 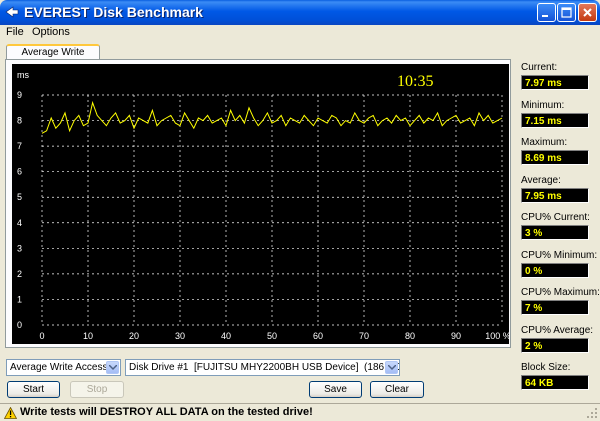 What do you see at coordinates (19, 299) in the screenshot?
I see `y-tick-label: 1` at bounding box center [19, 299].